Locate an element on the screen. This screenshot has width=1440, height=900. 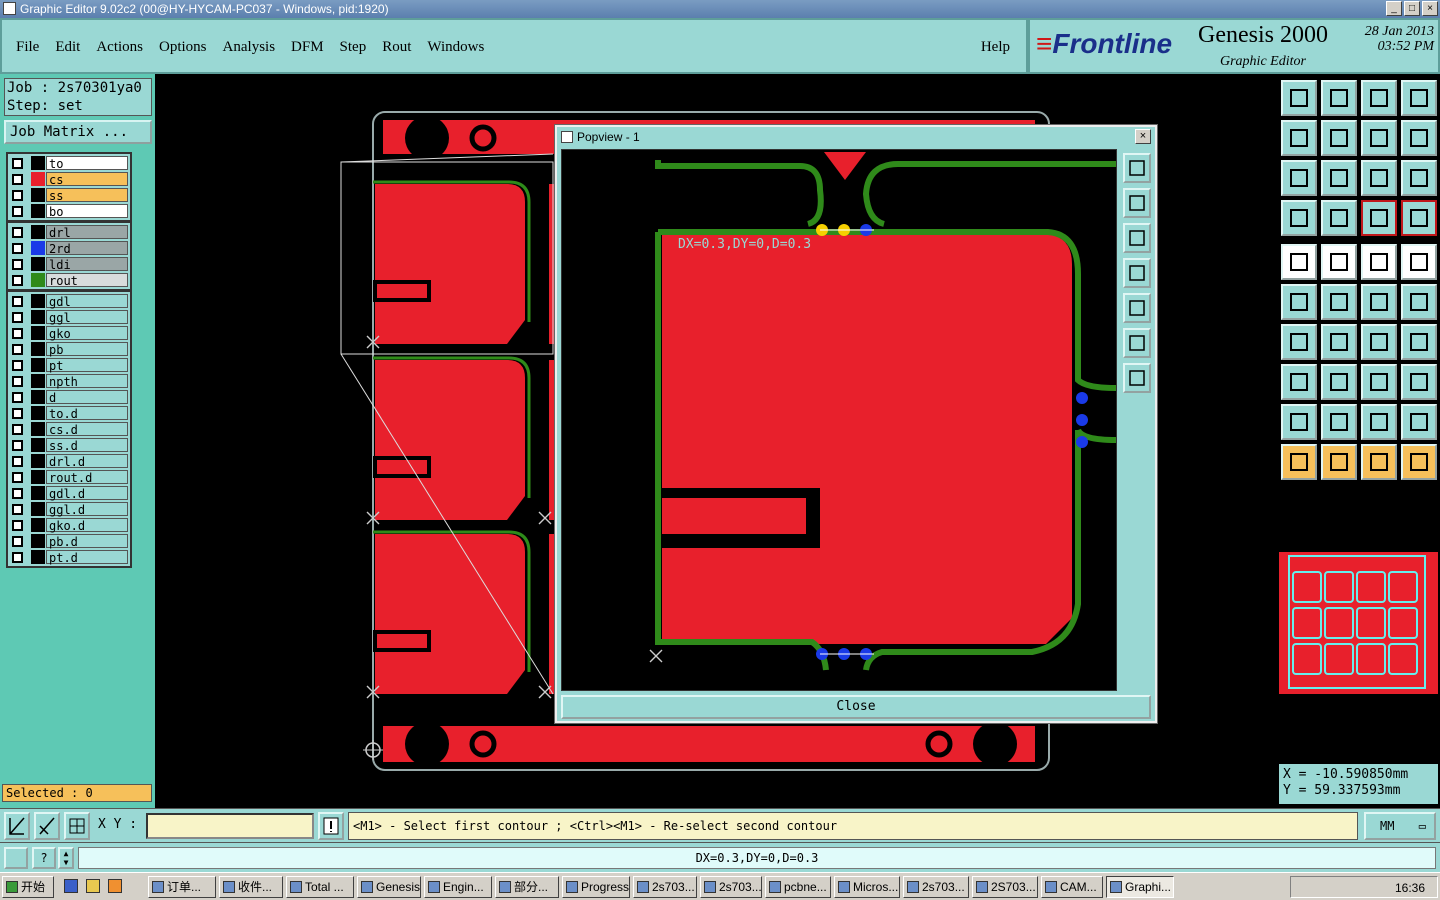
close-window-button: × is located at coordinates (1430, 8).